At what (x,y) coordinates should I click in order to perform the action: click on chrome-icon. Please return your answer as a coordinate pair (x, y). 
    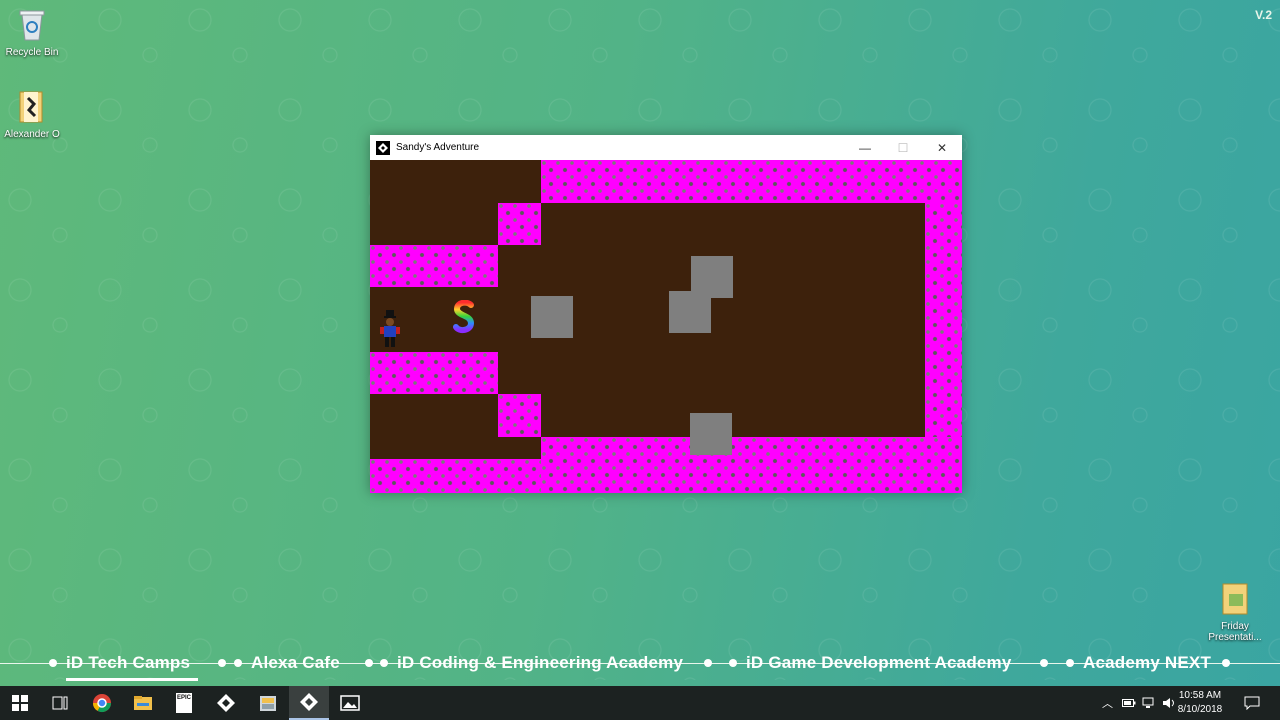
    Looking at the image, I should click on (102, 703).